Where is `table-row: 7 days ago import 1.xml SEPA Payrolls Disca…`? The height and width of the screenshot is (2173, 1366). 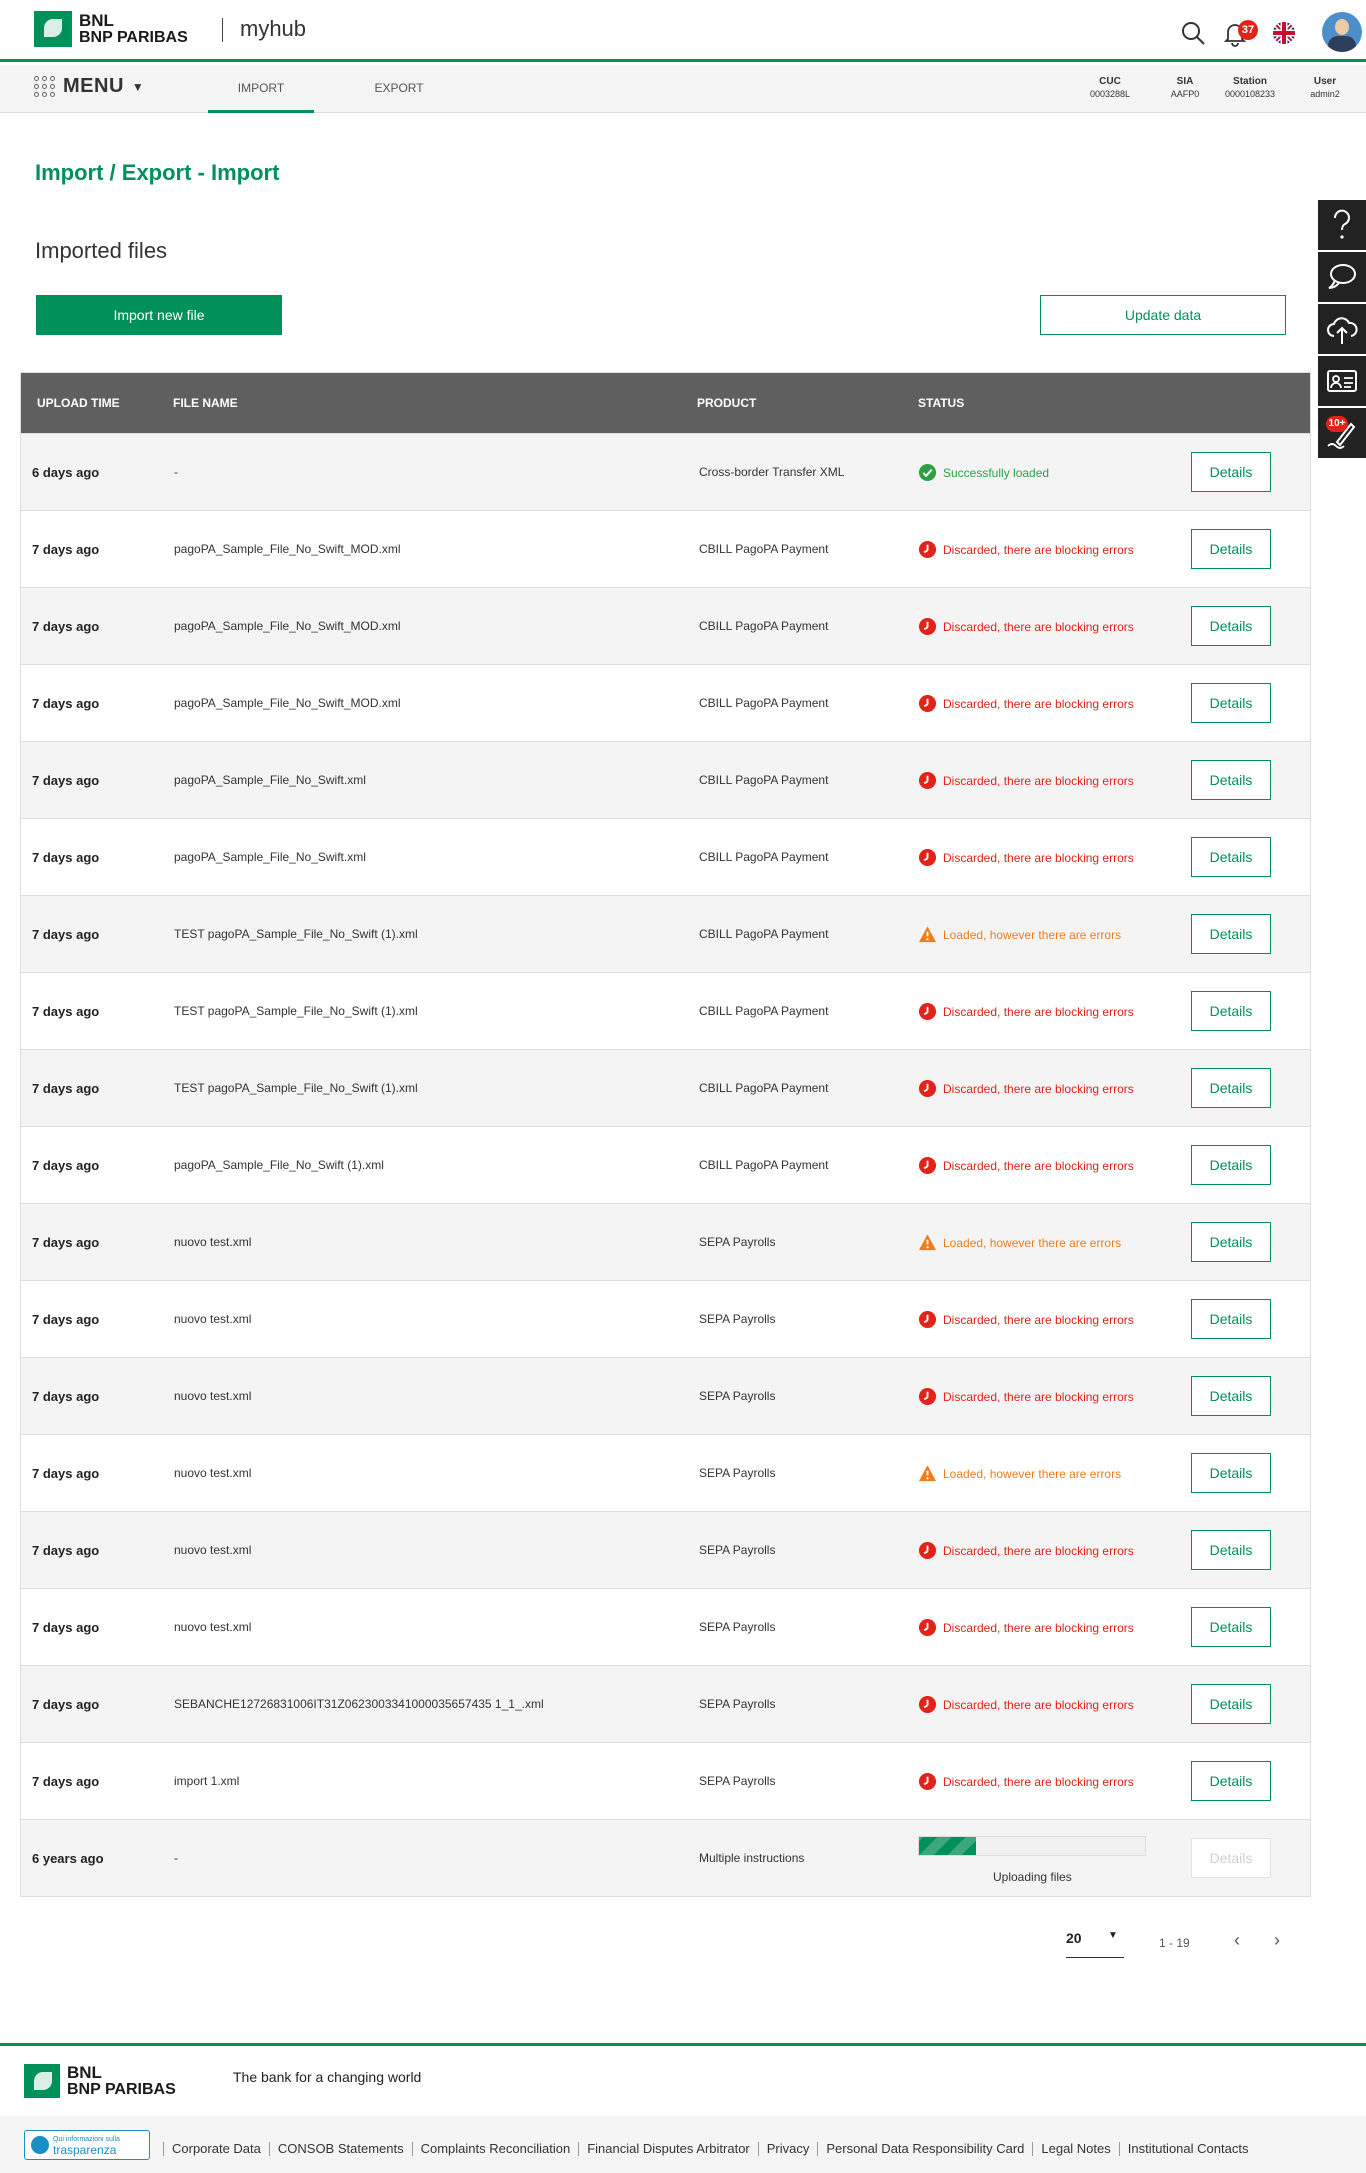
table-row: 7 days ago import 1.xml SEPA Payrolls Disca… is located at coordinates (665, 1780).